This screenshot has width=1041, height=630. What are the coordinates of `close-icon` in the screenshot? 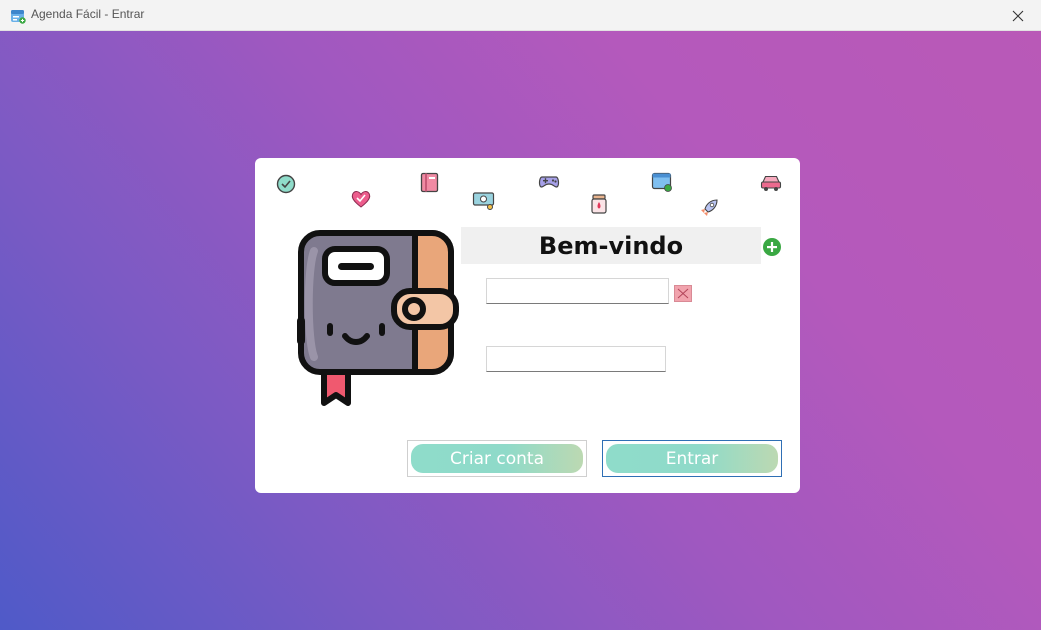 It's located at (1018, 15).